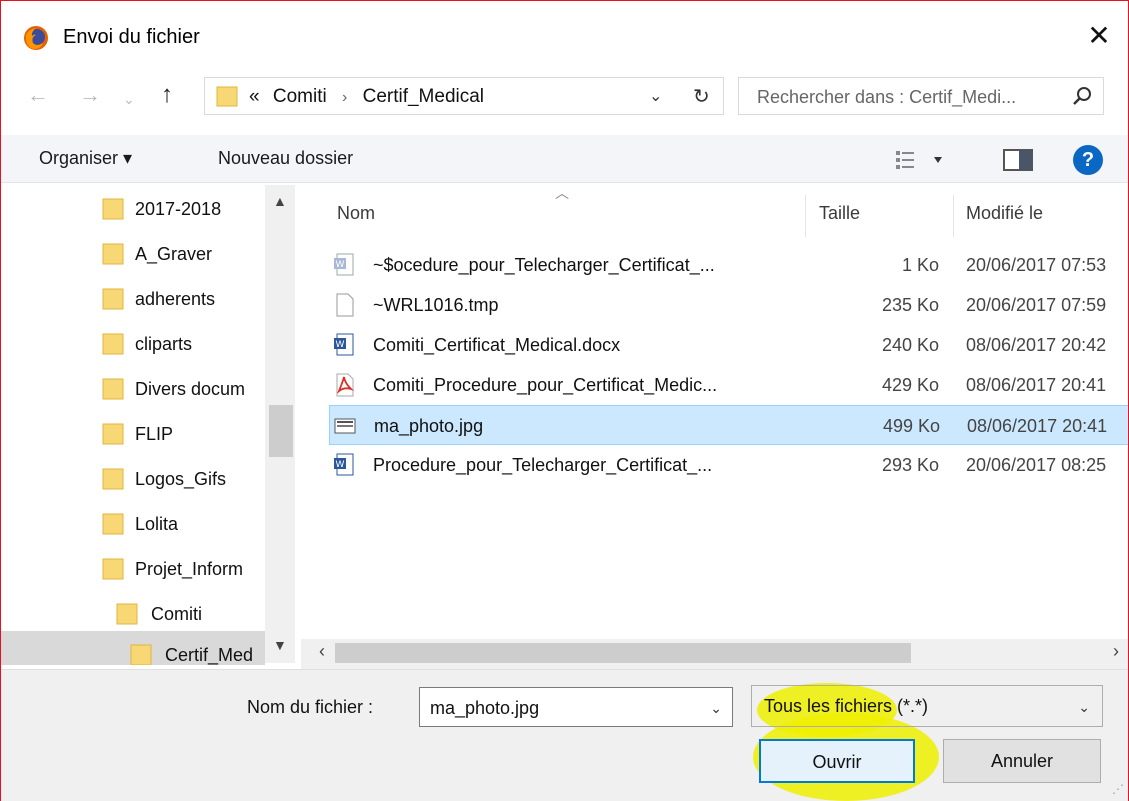  What do you see at coordinates (136, 477) in the screenshot?
I see `tree-item-logos-gifs: Logos_Gifs` at bounding box center [136, 477].